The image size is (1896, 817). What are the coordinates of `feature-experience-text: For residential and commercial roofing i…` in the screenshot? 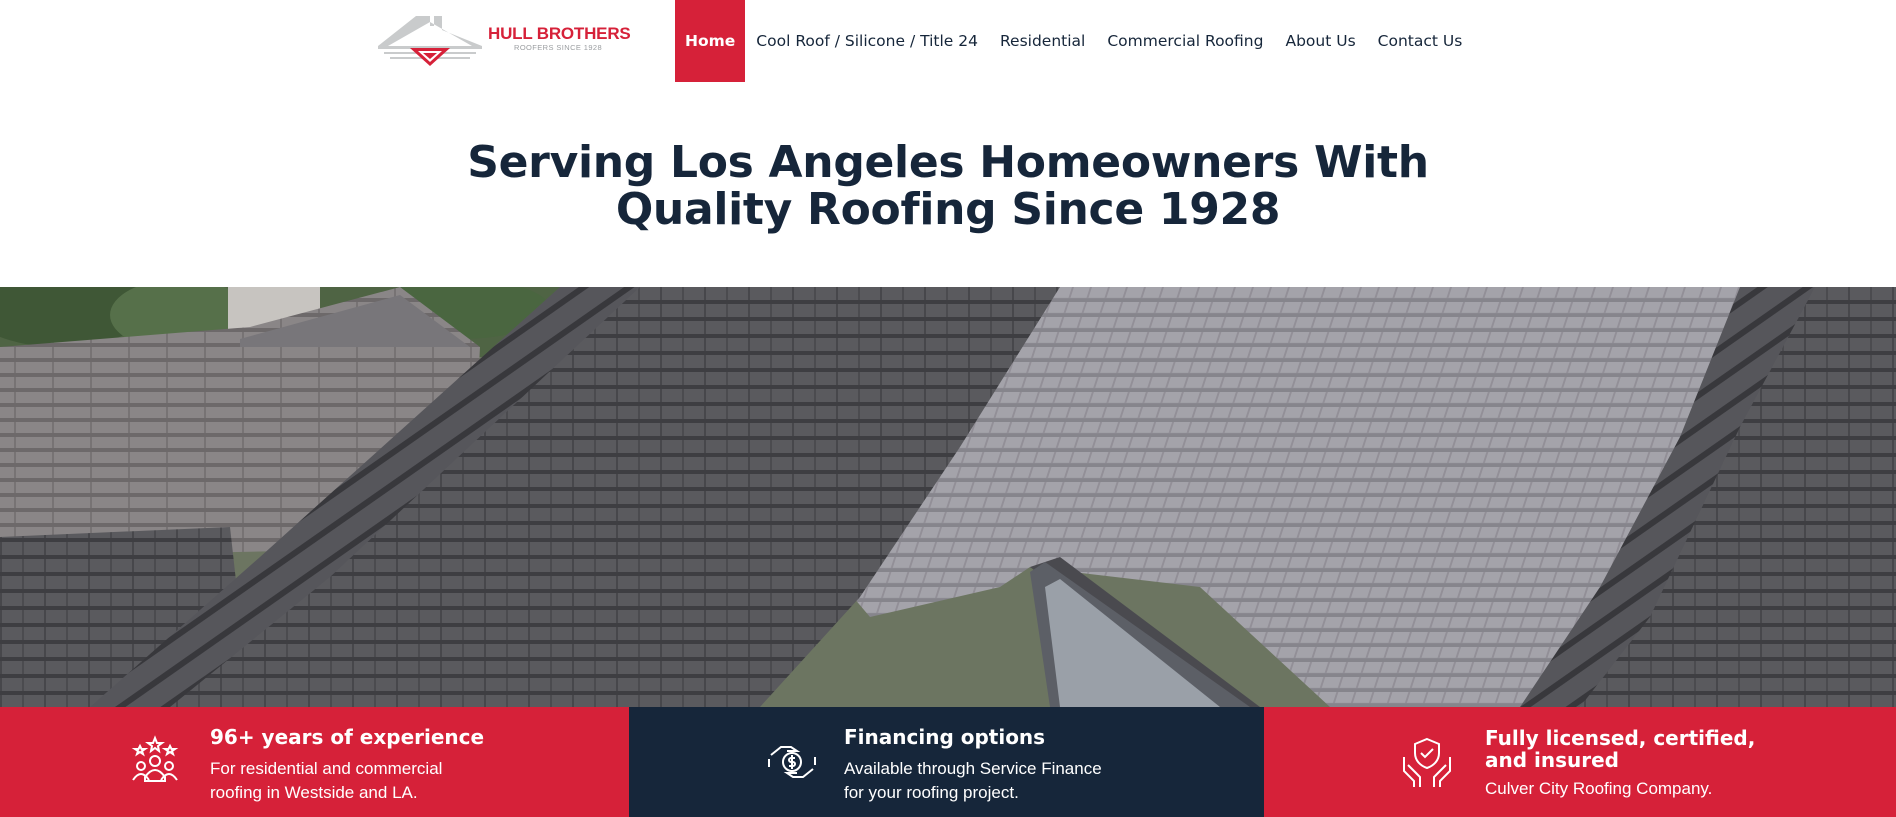 It's located at (326, 781).